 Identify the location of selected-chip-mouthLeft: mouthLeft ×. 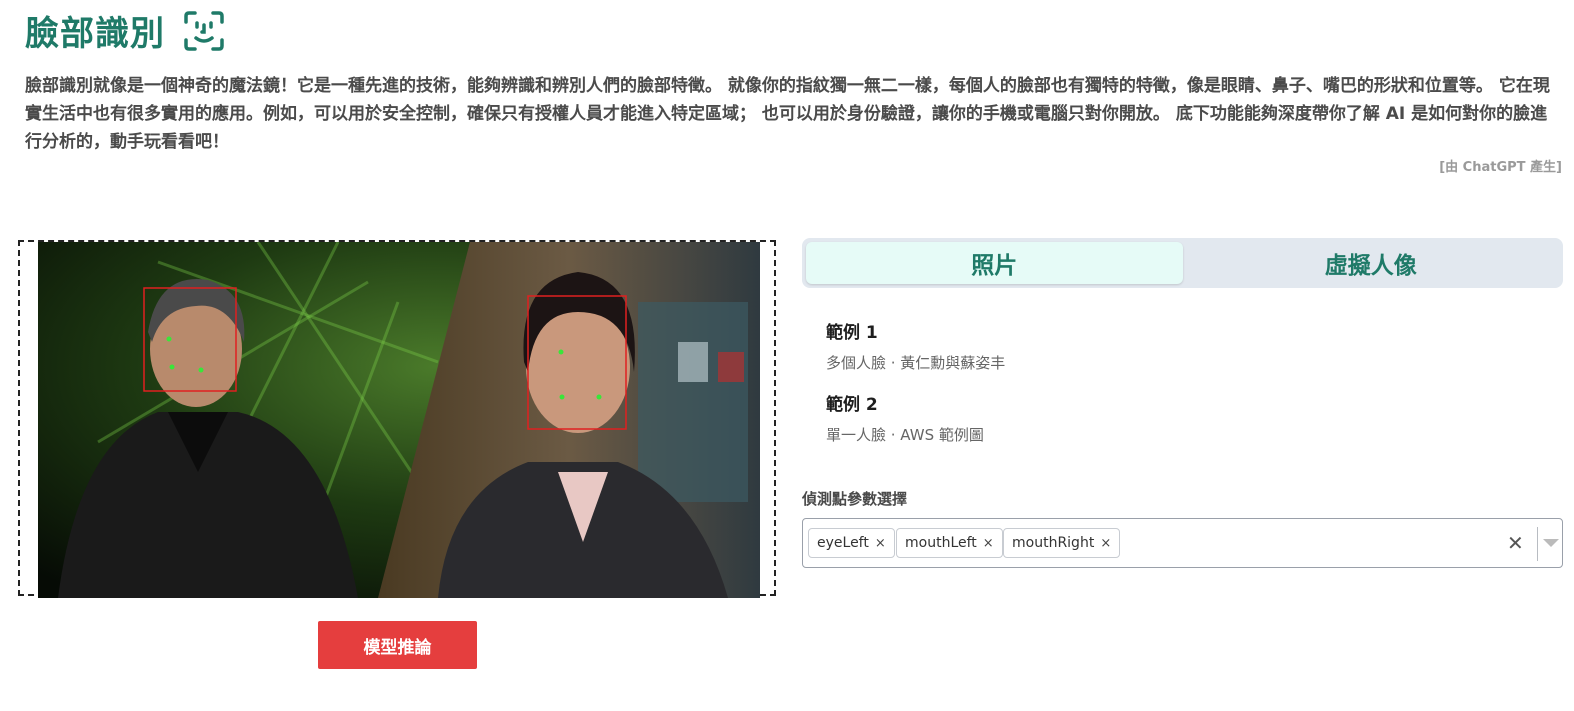
(949, 543).